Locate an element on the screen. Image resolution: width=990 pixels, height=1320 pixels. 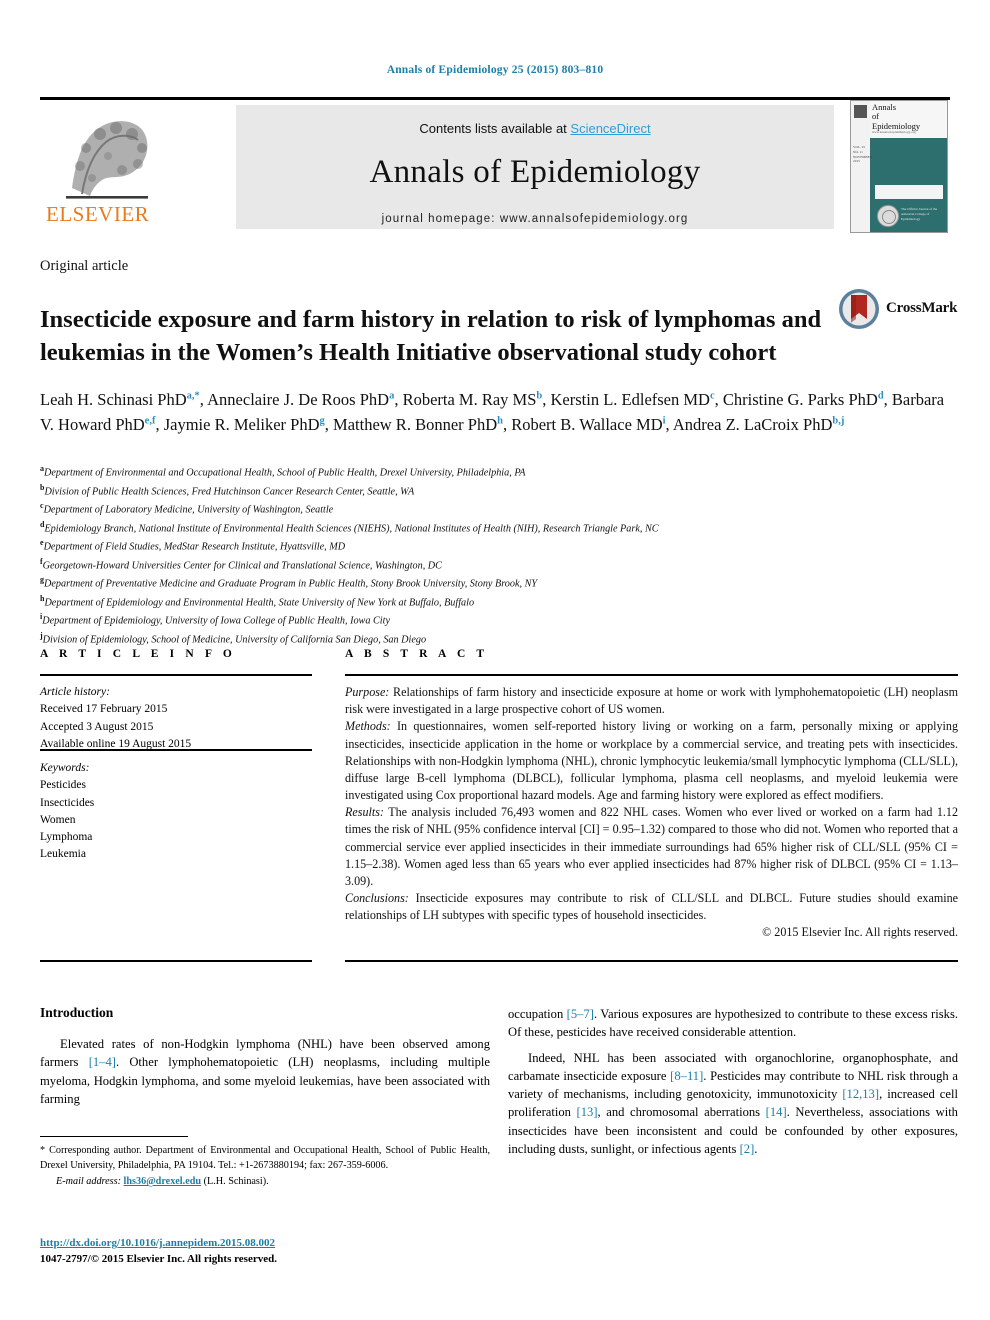
abstract-top-rule is located at coordinates (651, 675).